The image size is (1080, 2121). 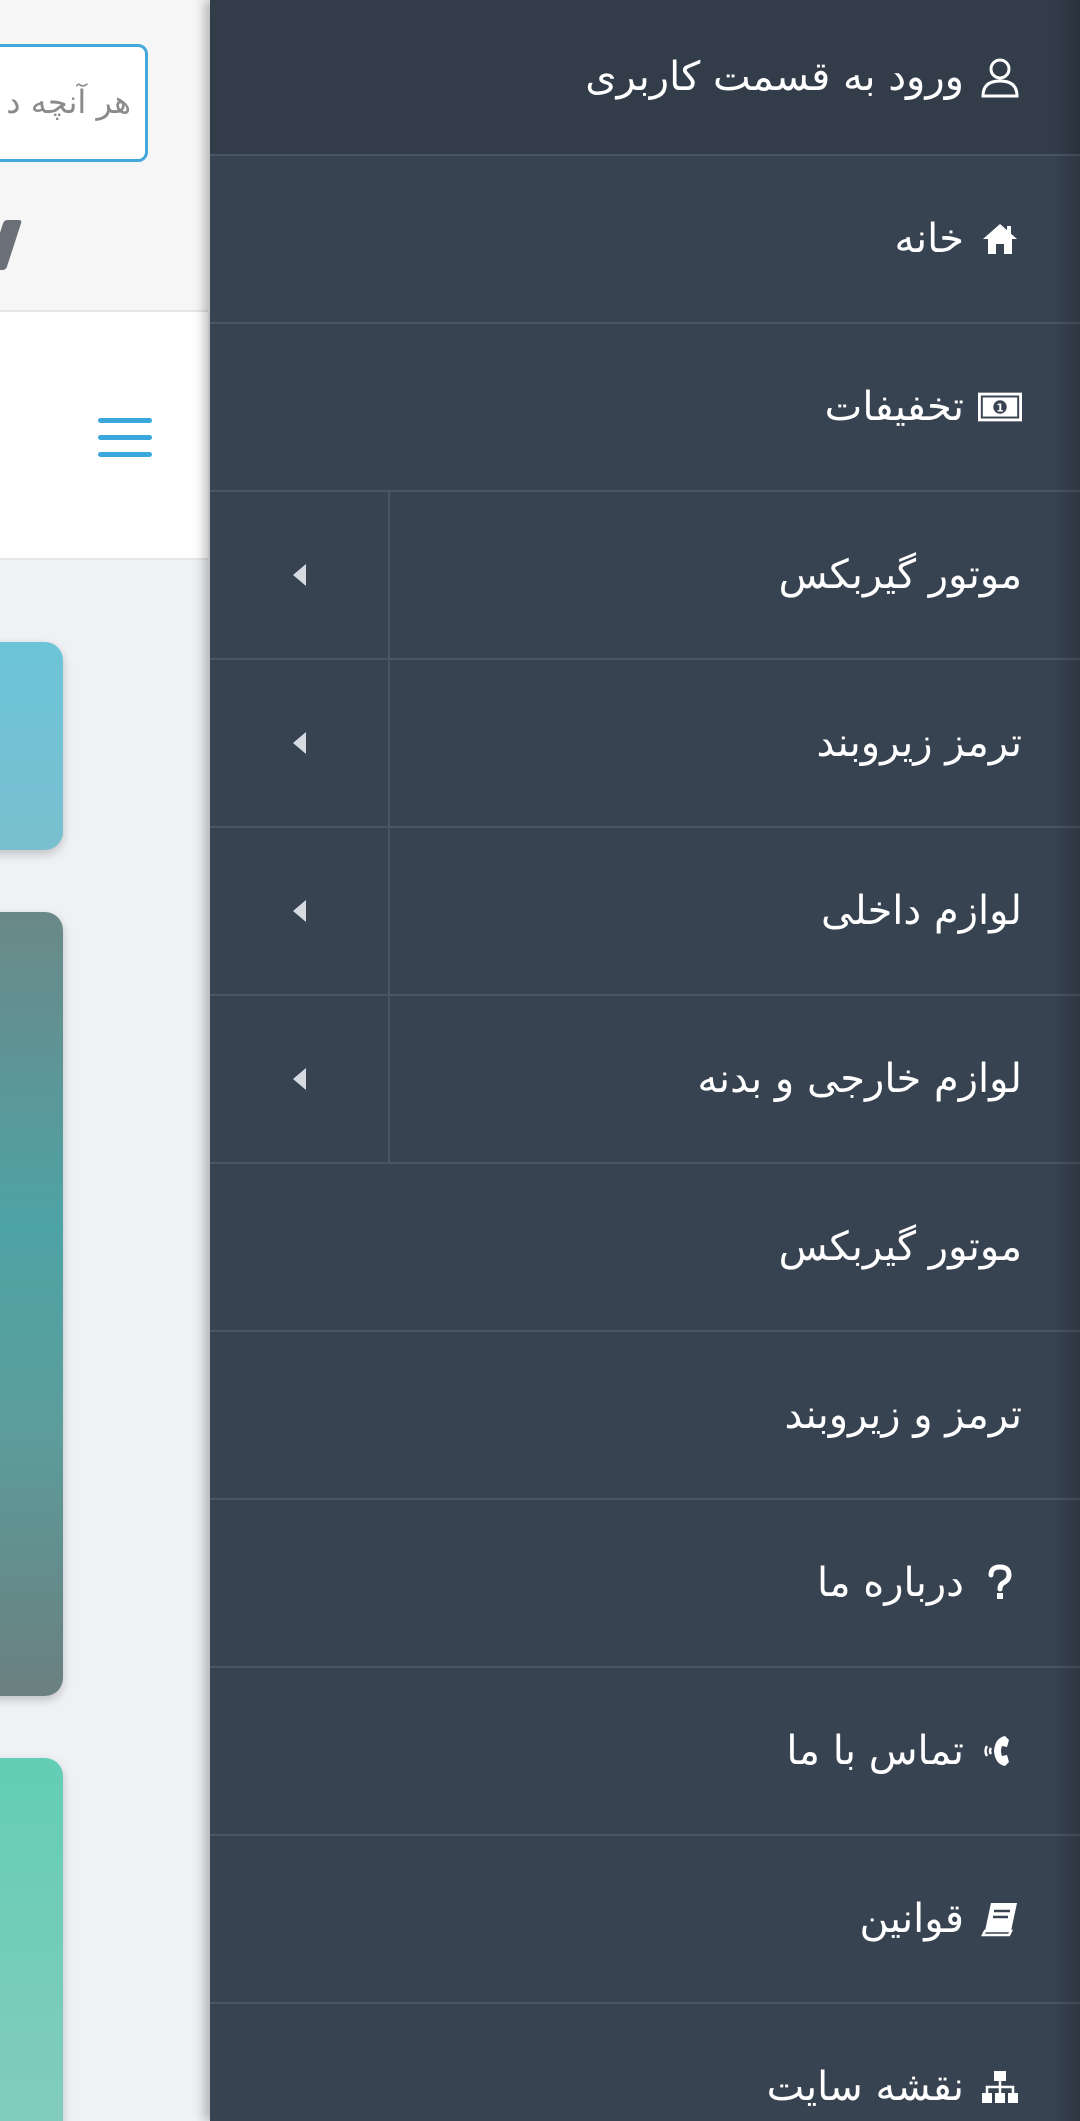 What do you see at coordinates (645, 1416) in the screenshot?
I see `menu-item-8: ترمز و زیروبند` at bounding box center [645, 1416].